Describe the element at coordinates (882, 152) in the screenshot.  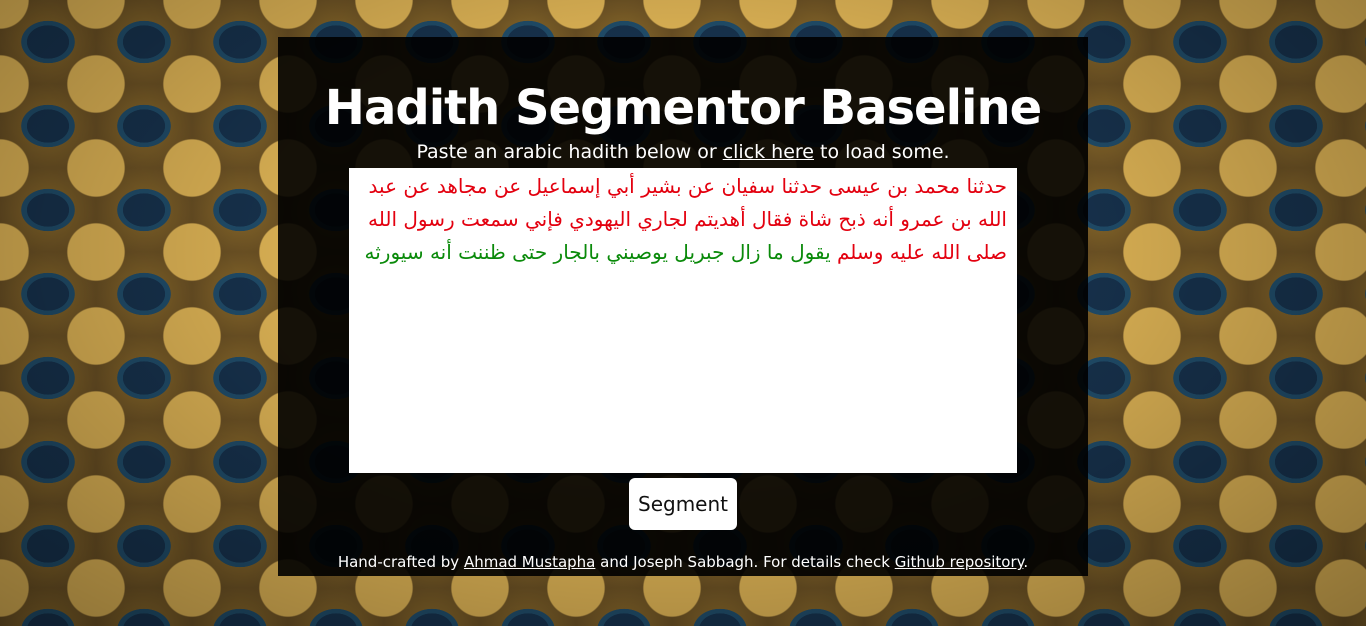
I see `instructions-suffix: to load some.` at that location.